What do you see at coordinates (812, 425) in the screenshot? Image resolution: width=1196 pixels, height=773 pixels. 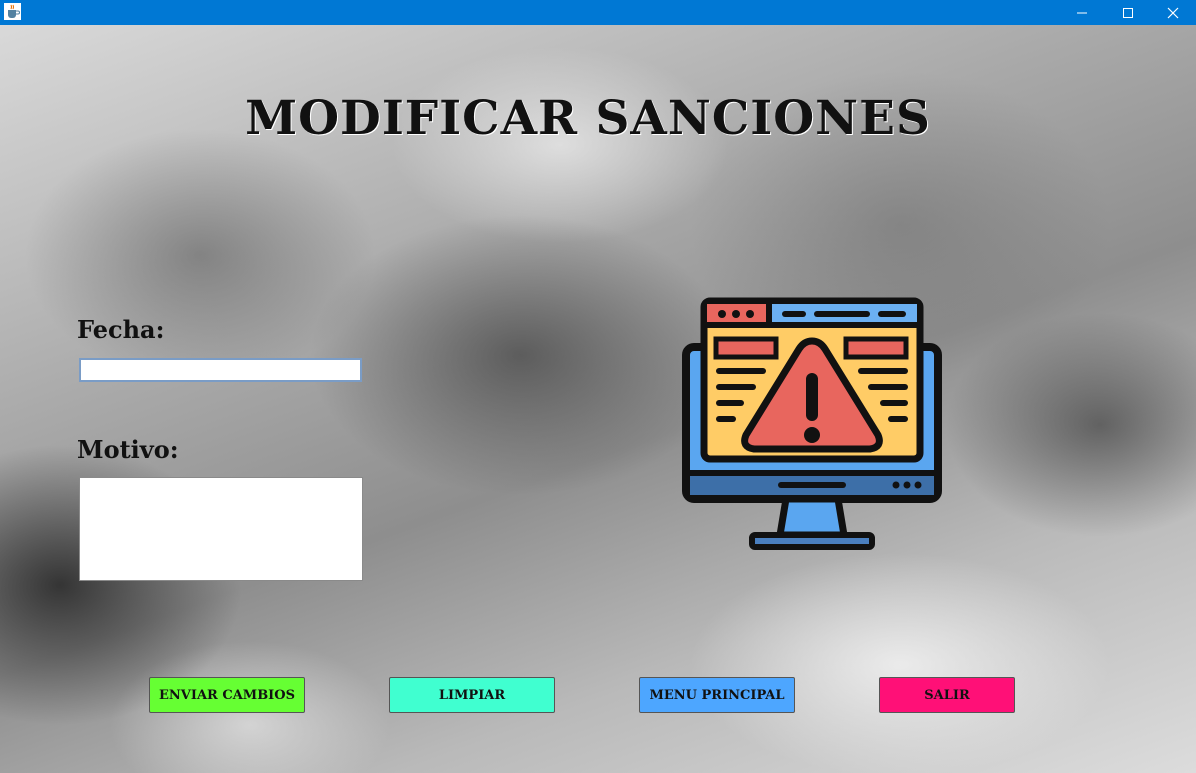 I see `monitor-warning-icon` at bounding box center [812, 425].